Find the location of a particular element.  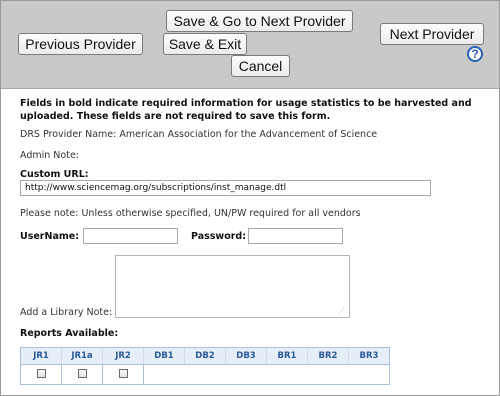

username-label: UserName: is located at coordinates (49, 236).